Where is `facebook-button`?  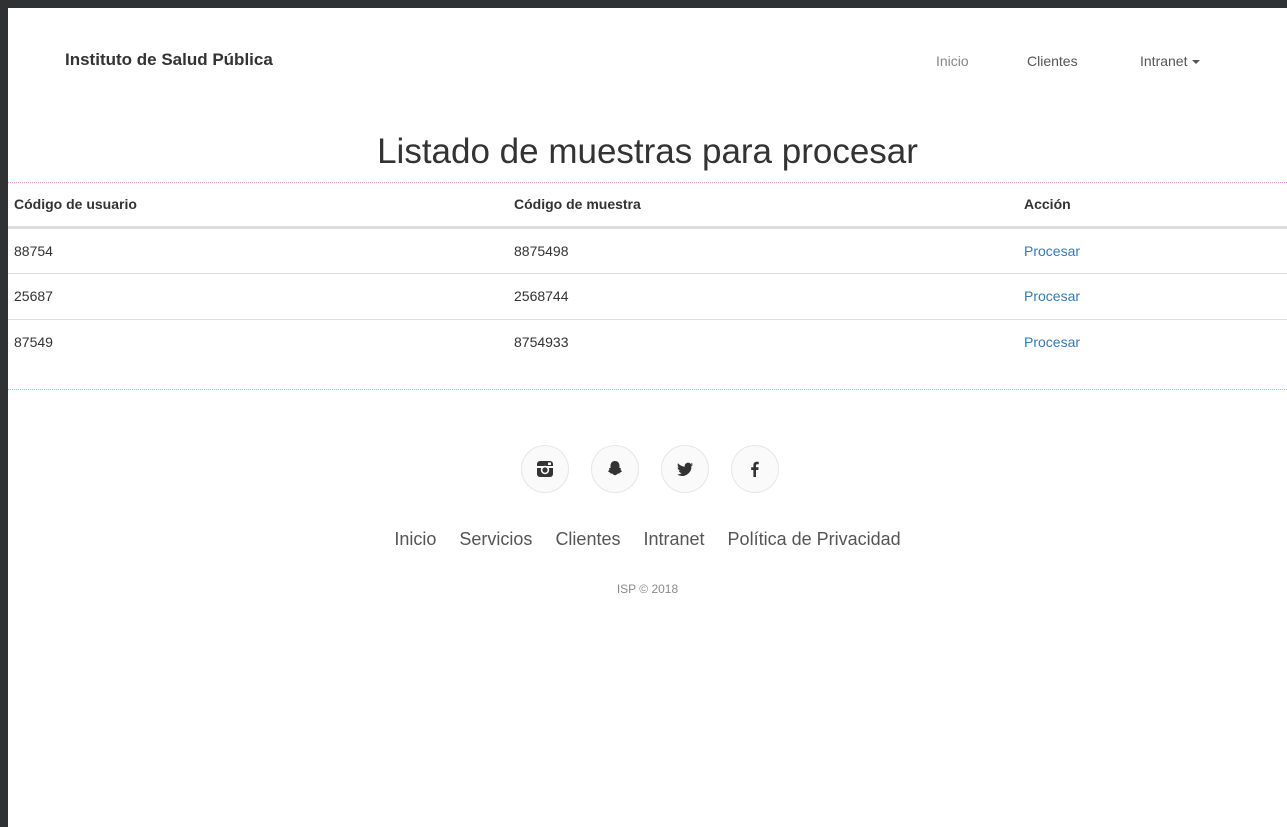
facebook-button is located at coordinates (755, 469).